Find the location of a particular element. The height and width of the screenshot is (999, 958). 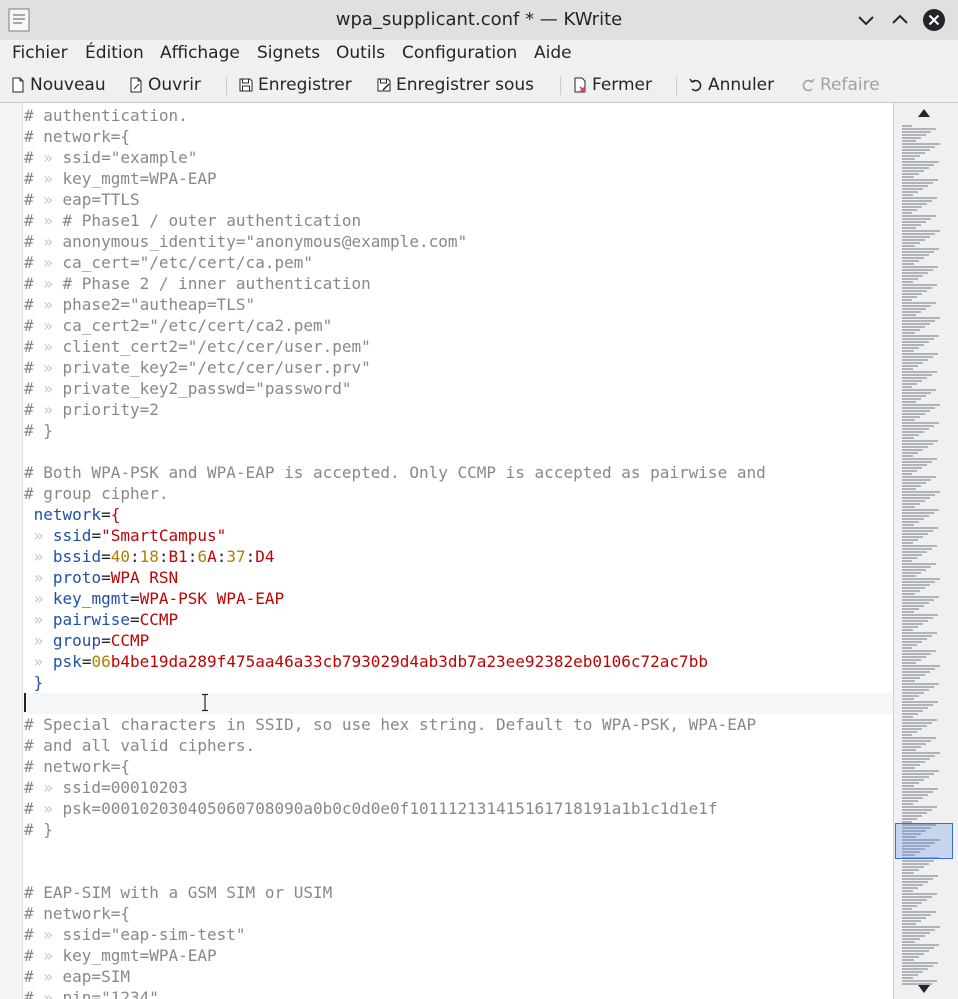

code-line: # » ssid="eap-sim-test" is located at coordinates (458, 934).